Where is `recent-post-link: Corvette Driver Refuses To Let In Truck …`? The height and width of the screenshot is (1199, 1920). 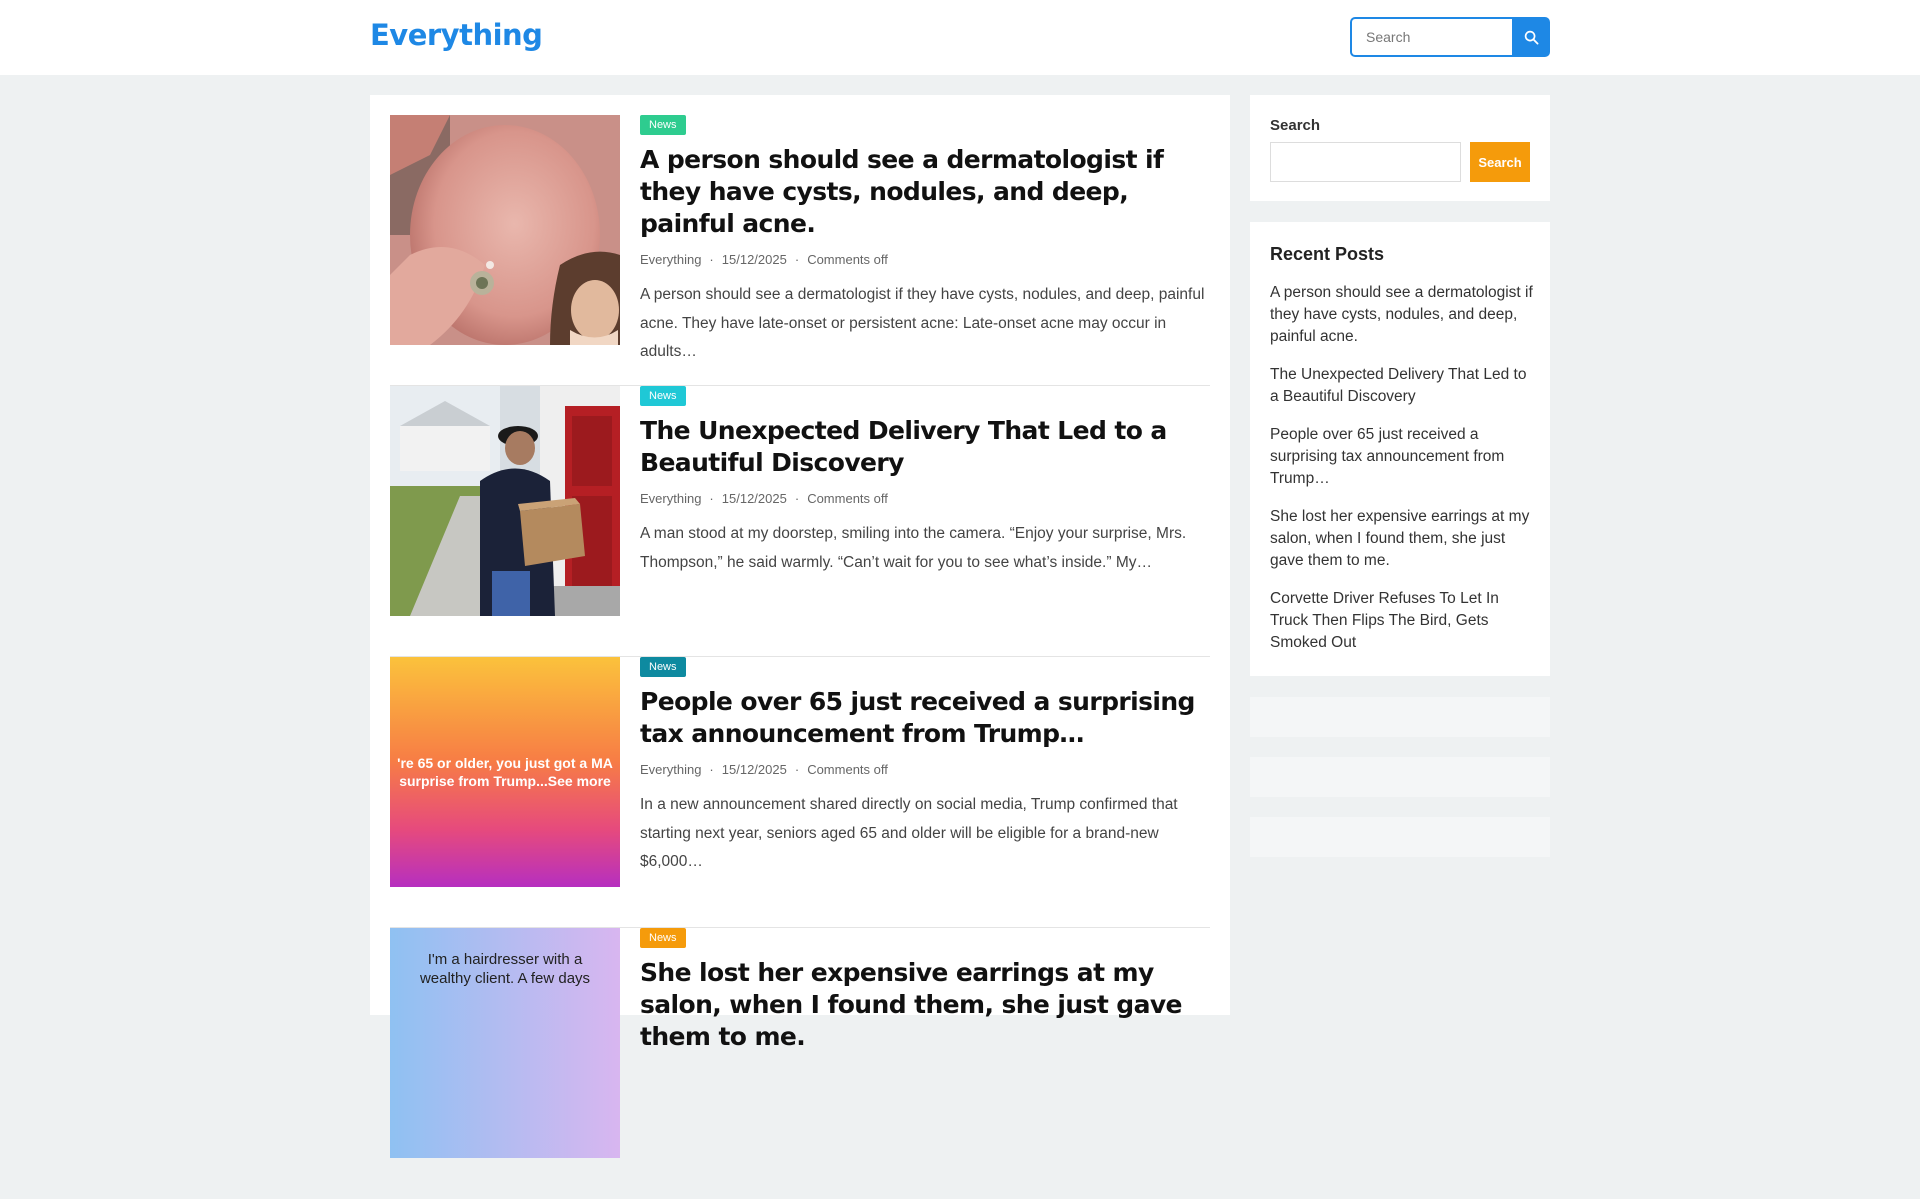 recent-post-link: Corvette Driver Refuses To Let In Truck … is located at coordinates (1402, 621).